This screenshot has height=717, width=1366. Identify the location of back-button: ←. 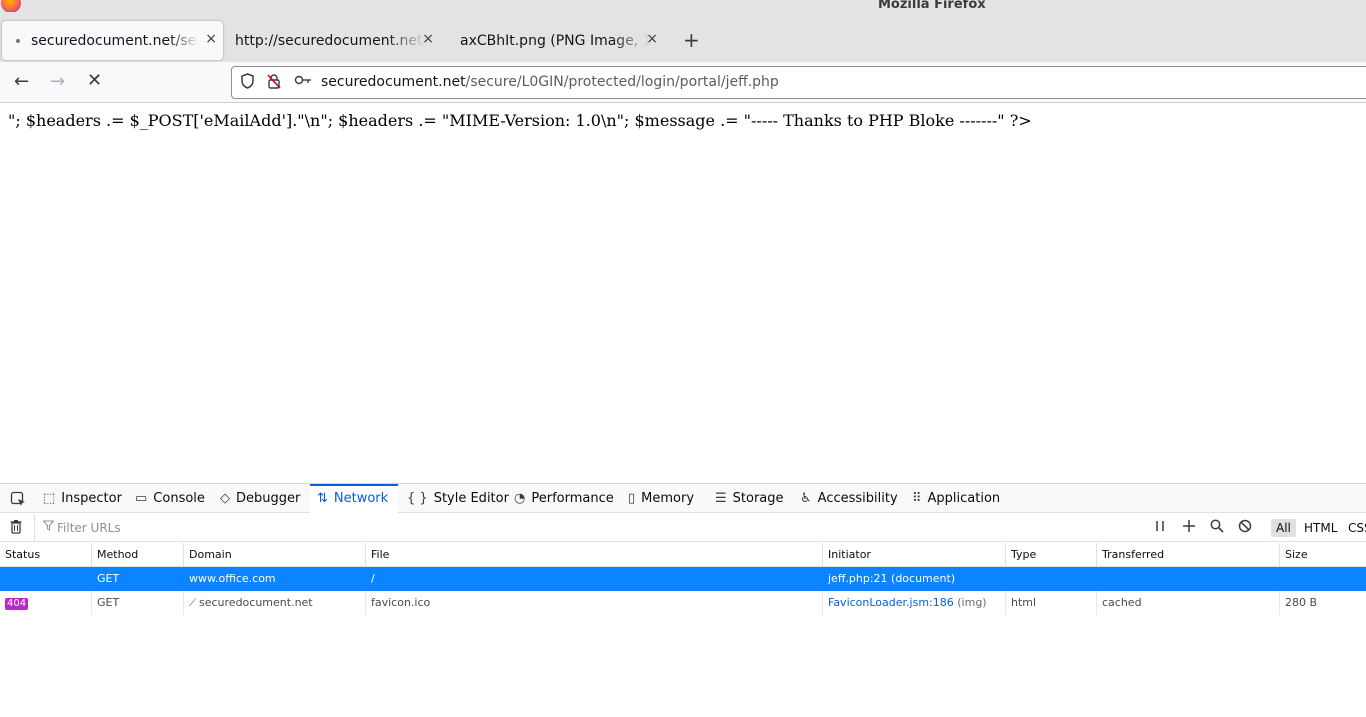
(21, 81).